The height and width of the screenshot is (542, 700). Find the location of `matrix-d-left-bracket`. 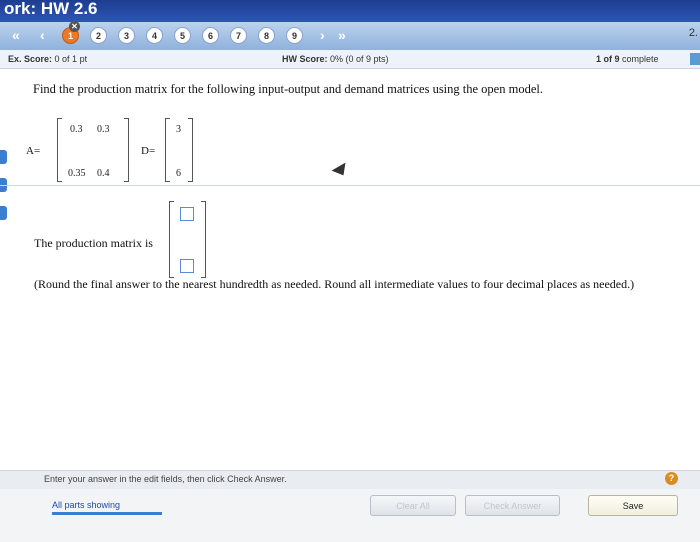

matrix-d-left-bracket is located at coordinates (167, 150).